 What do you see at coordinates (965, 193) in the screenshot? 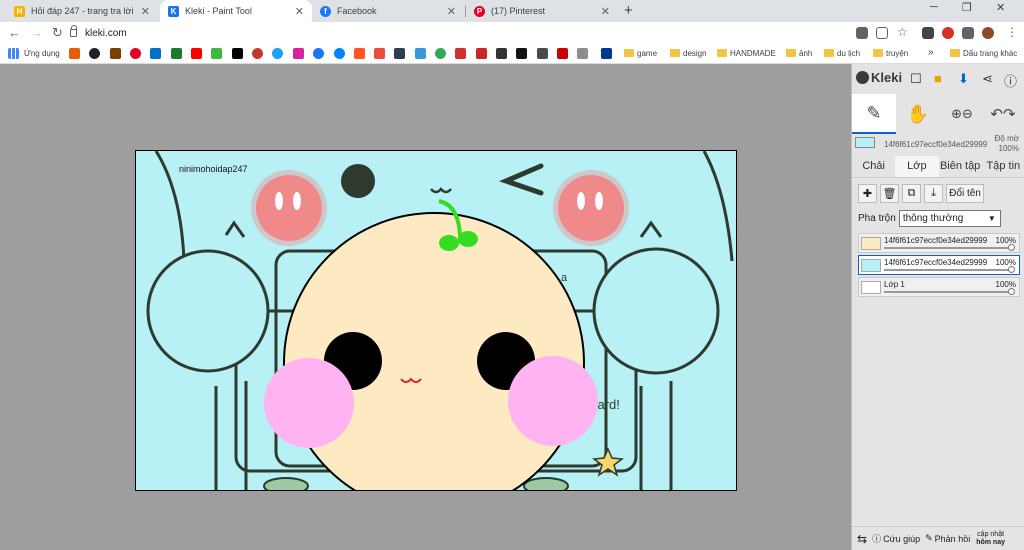
I see `rename-layer-button: Đổi tên` at bounding box center [965, 193].